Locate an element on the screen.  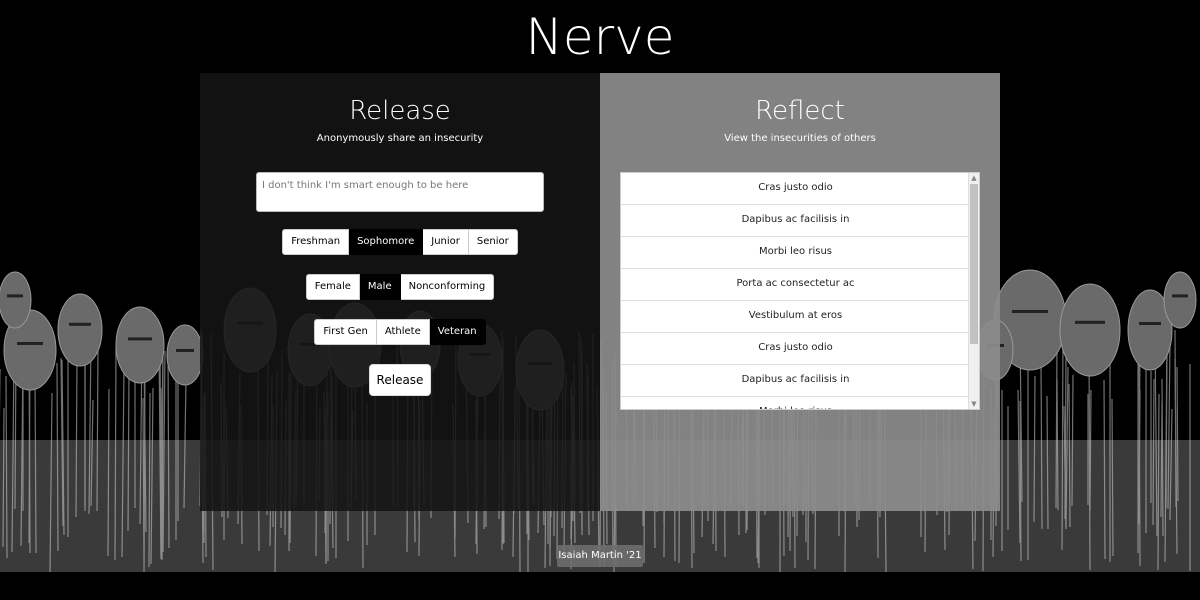
reflect-heading: Reflect is located at coordinates (800, 111).